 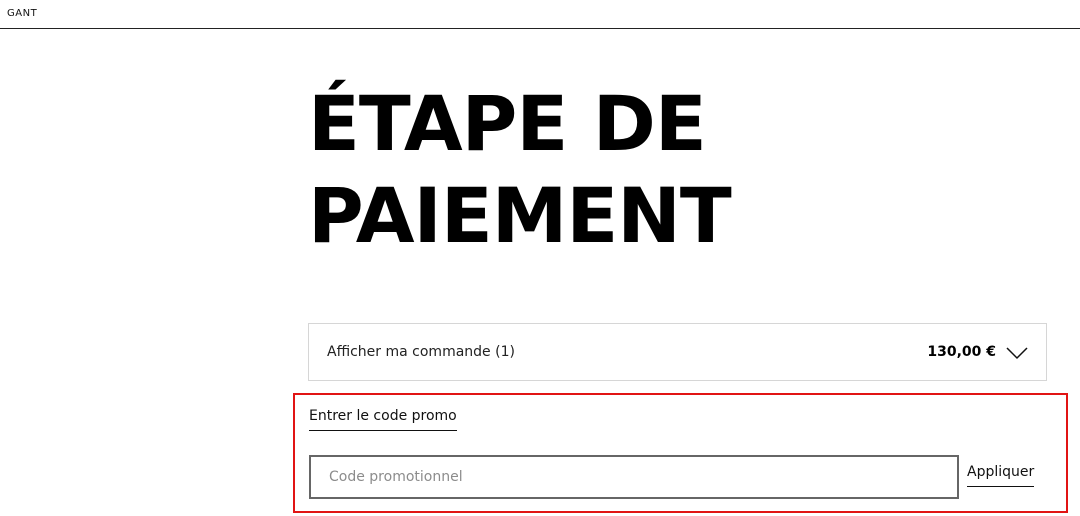 What do you see at coordinates (421, 352) in the screenshot?
I see `order-summary-label: Afficher ma commande (1)` at bounding box center [421, 352].